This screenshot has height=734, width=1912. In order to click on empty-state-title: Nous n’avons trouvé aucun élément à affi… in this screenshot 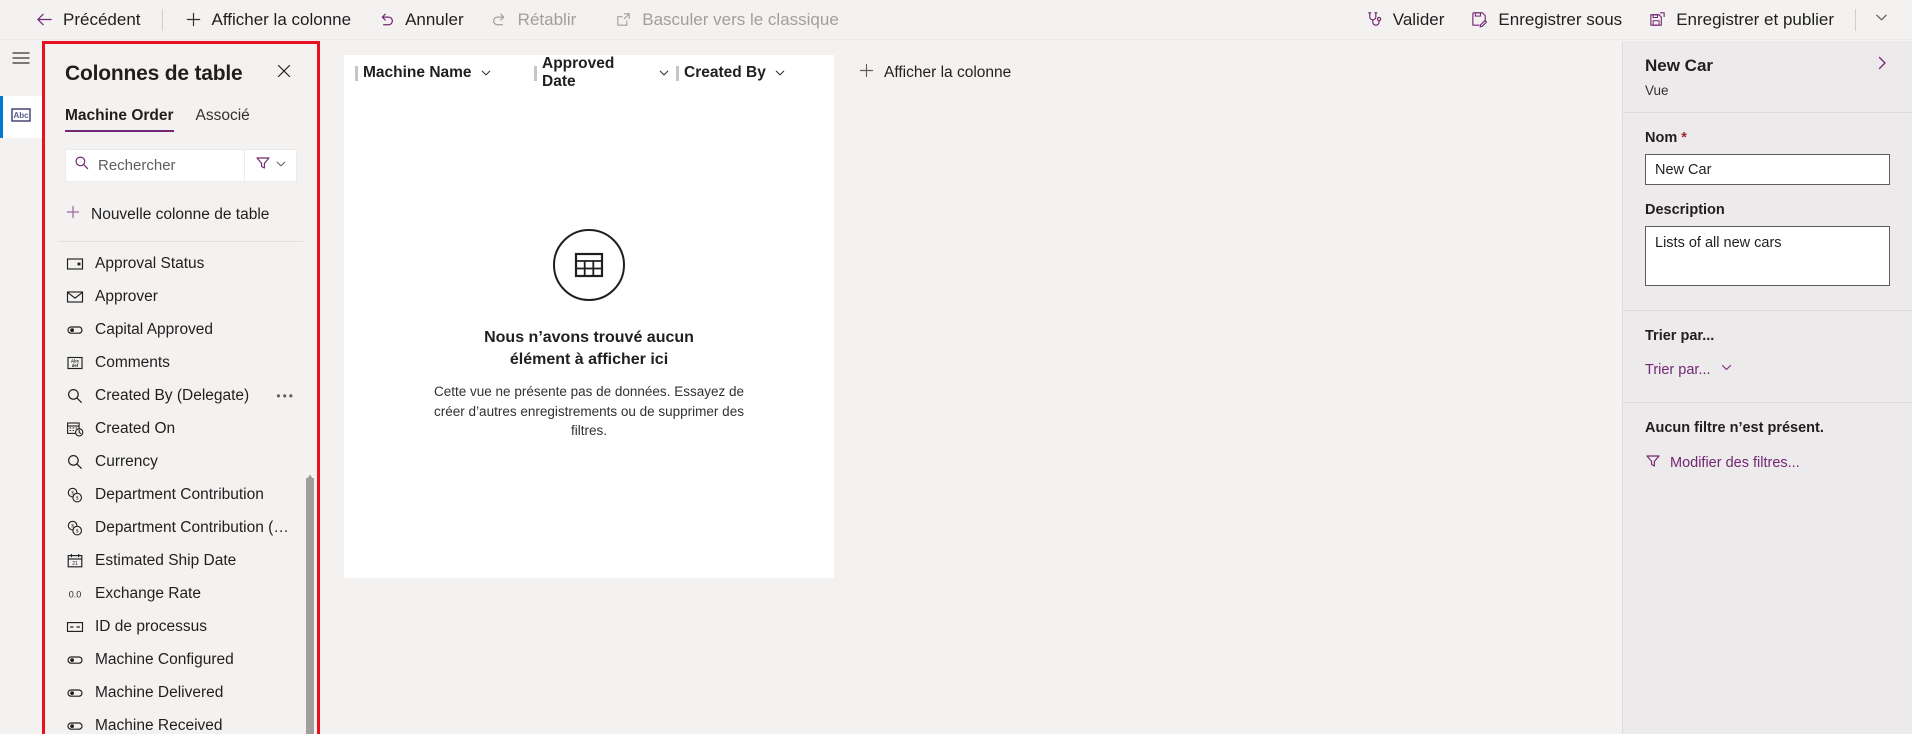, I will do `click(589, 349)`.